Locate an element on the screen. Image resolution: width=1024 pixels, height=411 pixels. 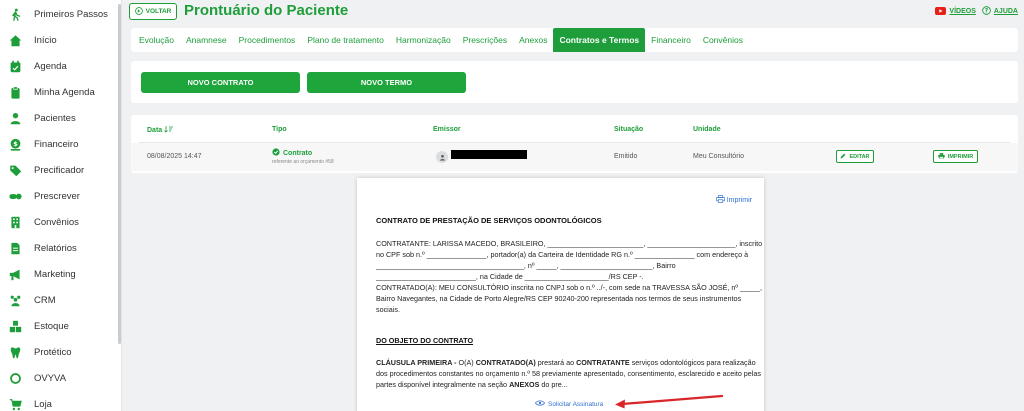
sidebar-item-label: Marketing is located at coordinates (55, 274).